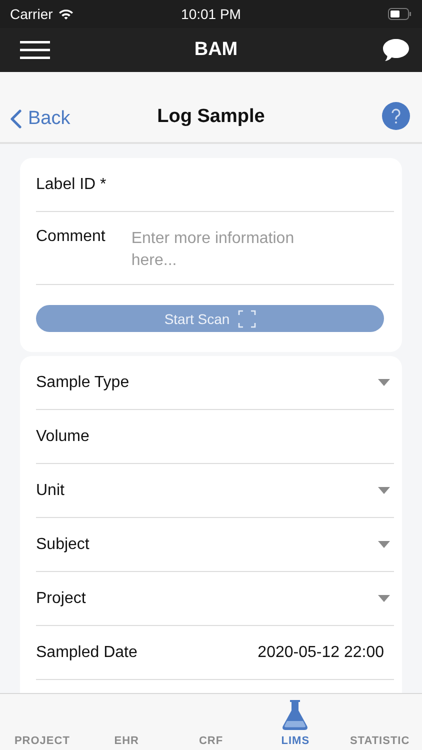 This screenshot has height=750, width=422. What do you see at coordinates (35, 50) in the screenshot?
I see `menu-icon` at bounding box center [35, 50].